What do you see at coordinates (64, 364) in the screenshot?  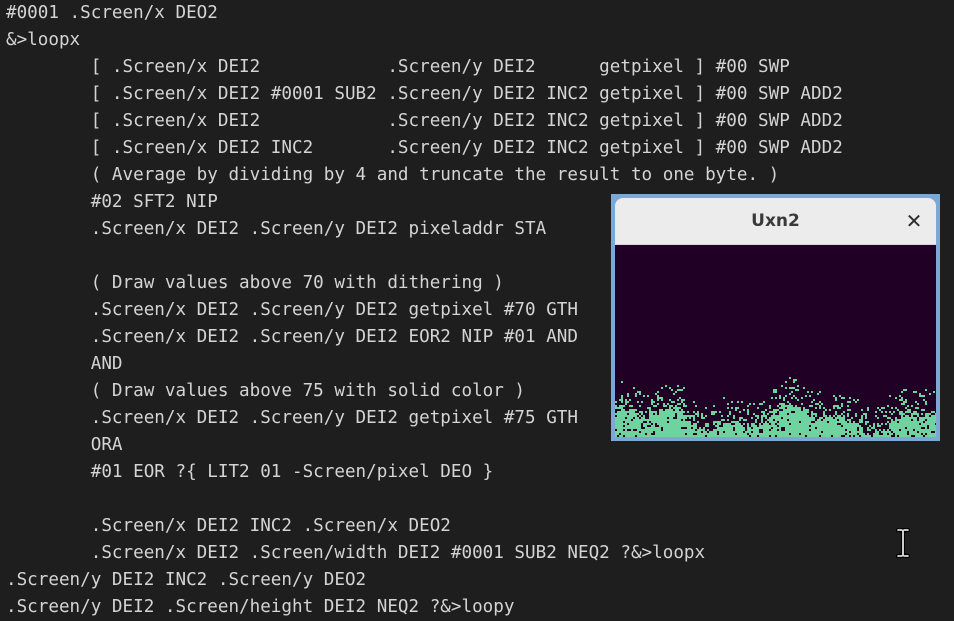 I see `code-line: AND` at bounding box center [64, 364].